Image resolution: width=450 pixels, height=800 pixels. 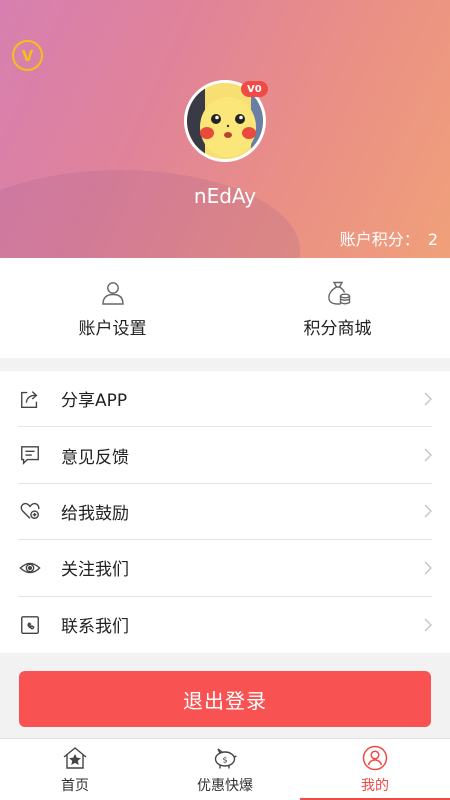 What do you see at coordinates (75, 786) in the screenshot?
I see `tab-label: 首页` at bounding box center [75, 786].